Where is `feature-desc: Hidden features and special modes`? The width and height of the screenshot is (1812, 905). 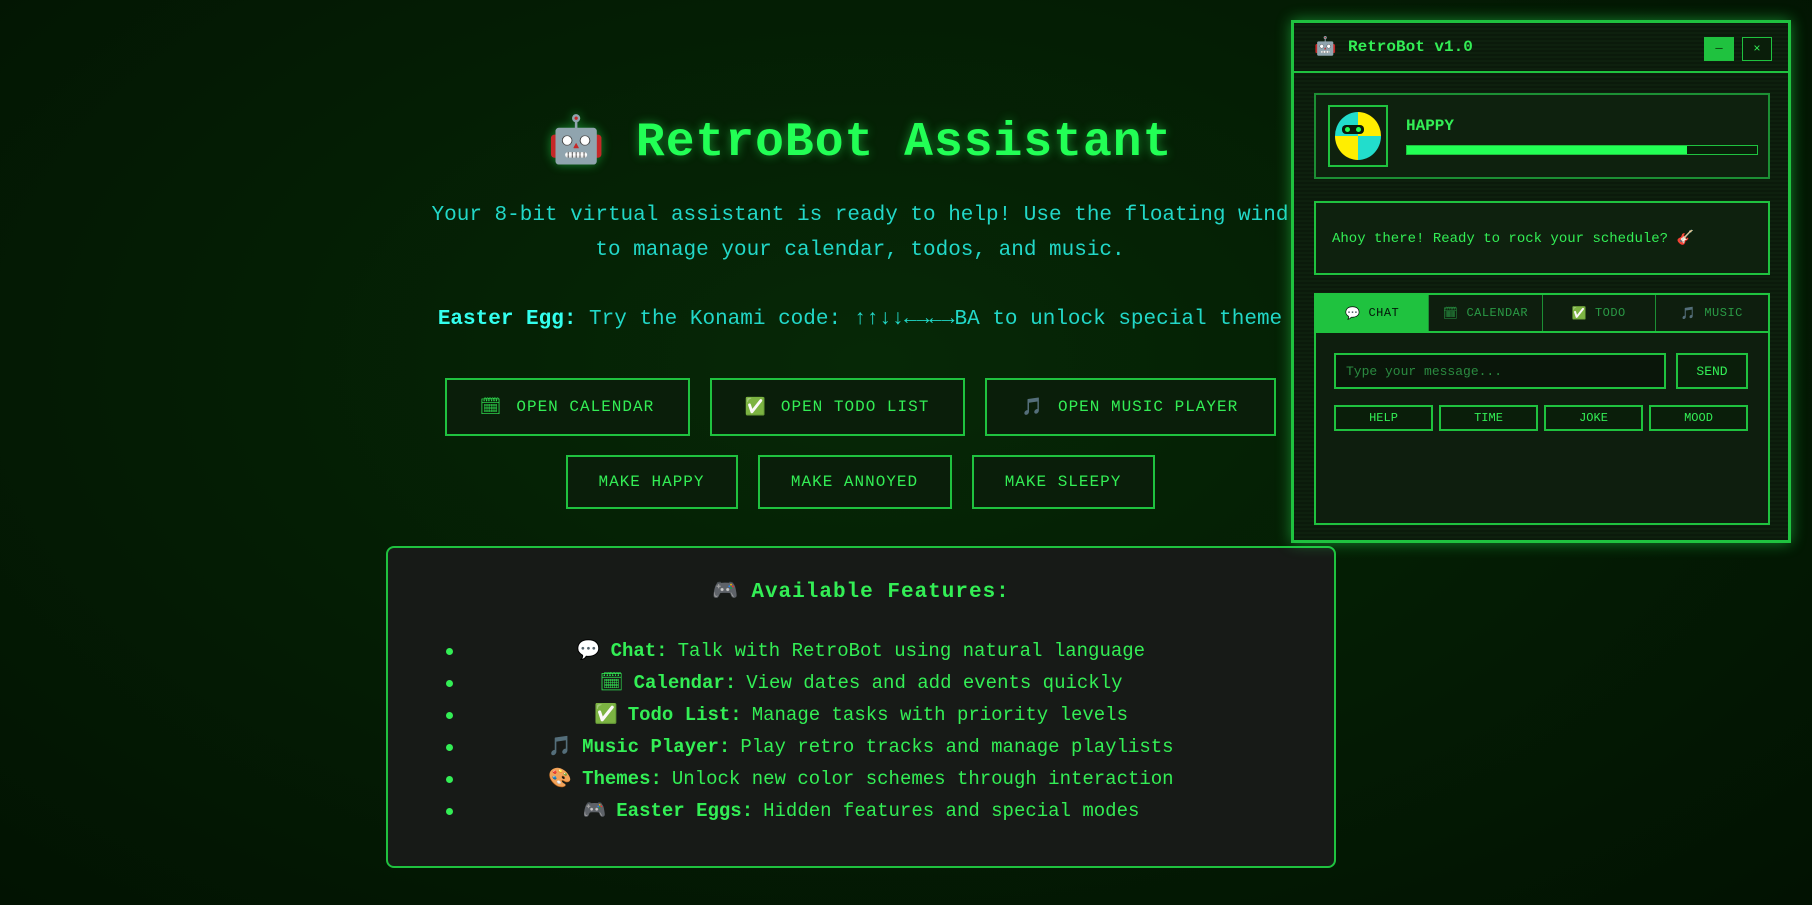 feature-desc: Hidden features and special modes is located at coordinates (951, 811).